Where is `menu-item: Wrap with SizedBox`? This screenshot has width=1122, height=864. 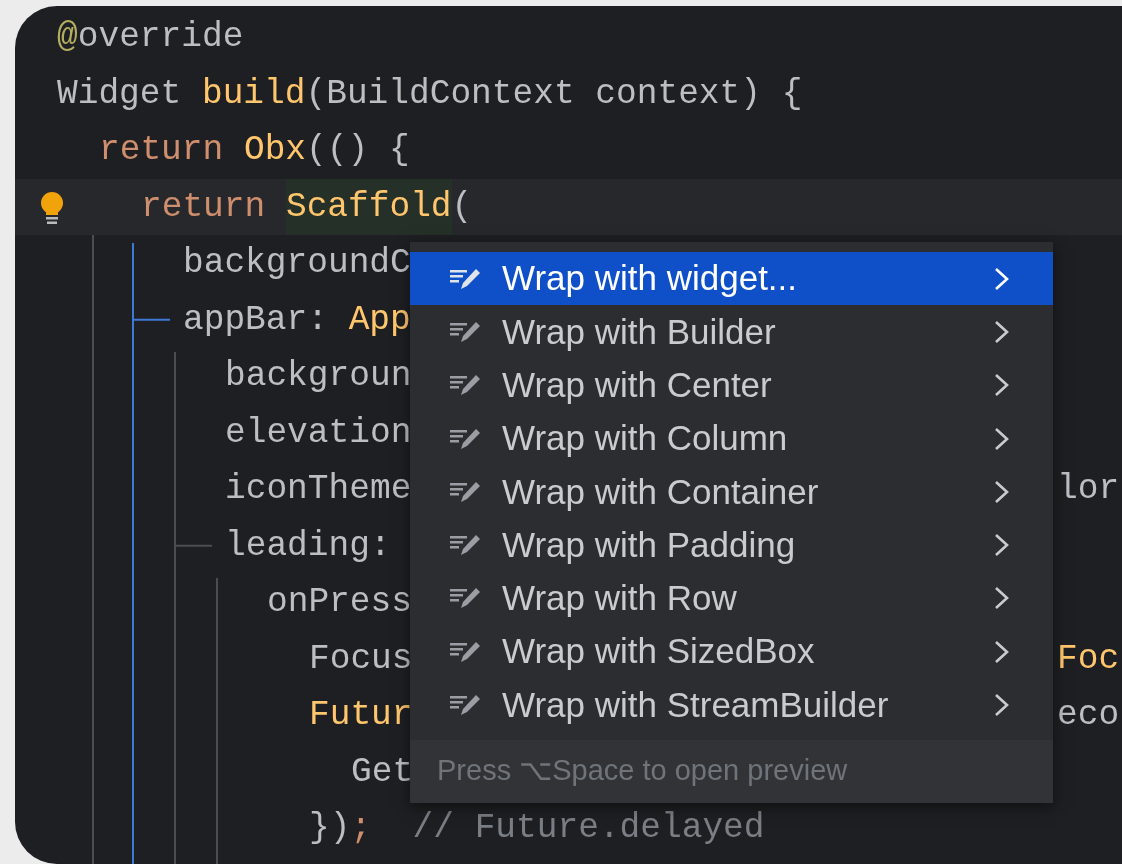 menu-item: Wrap with SizedBox is located at coordinates (731, 652).